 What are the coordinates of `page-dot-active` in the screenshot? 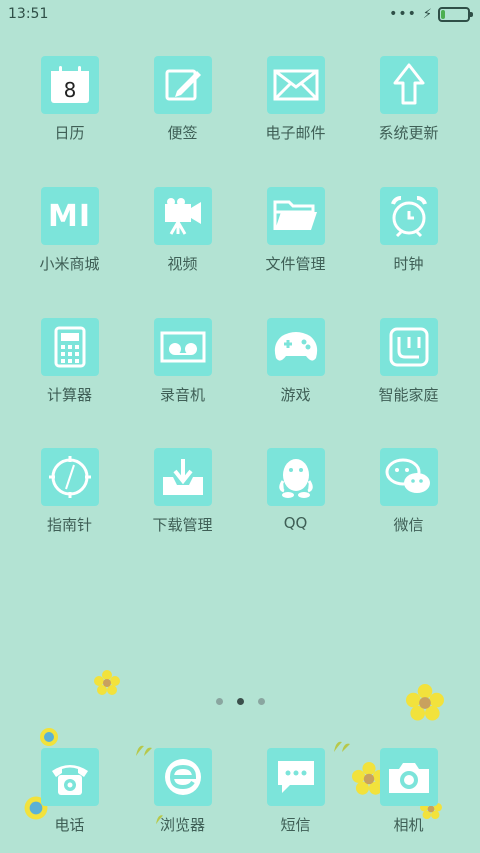 It's located at (240, 701).